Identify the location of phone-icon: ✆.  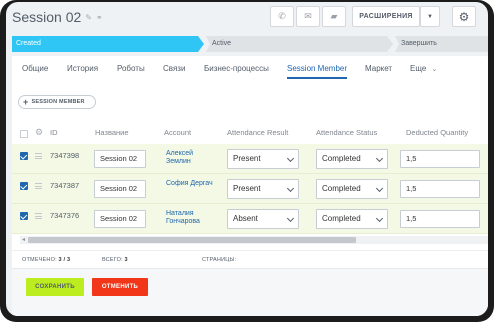
(282, 16).